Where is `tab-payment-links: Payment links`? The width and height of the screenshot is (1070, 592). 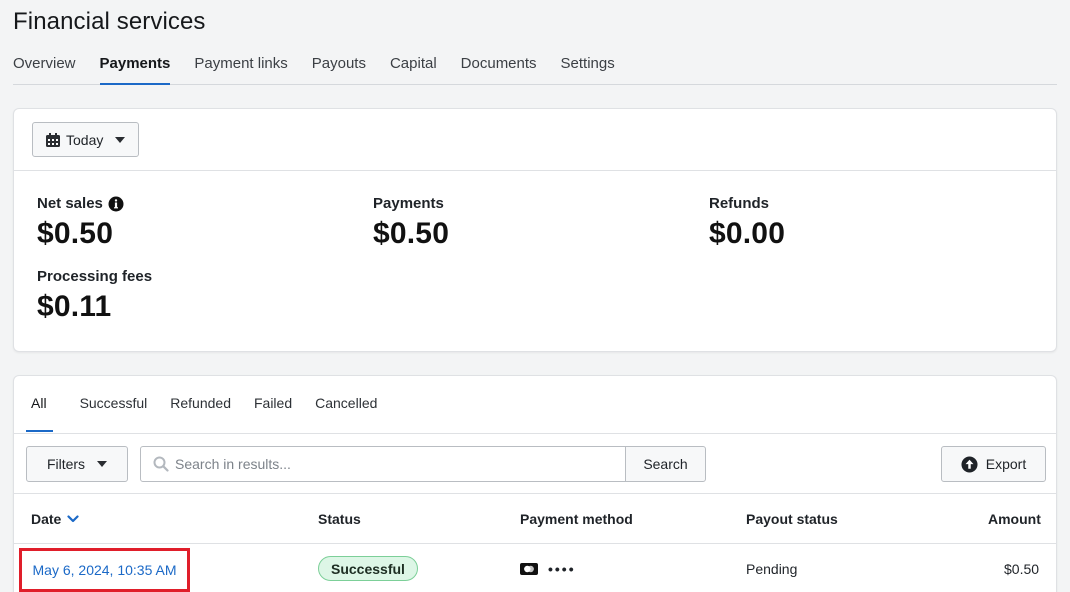
tab-payment-links: Payment links is located at coordinates (240, 68).